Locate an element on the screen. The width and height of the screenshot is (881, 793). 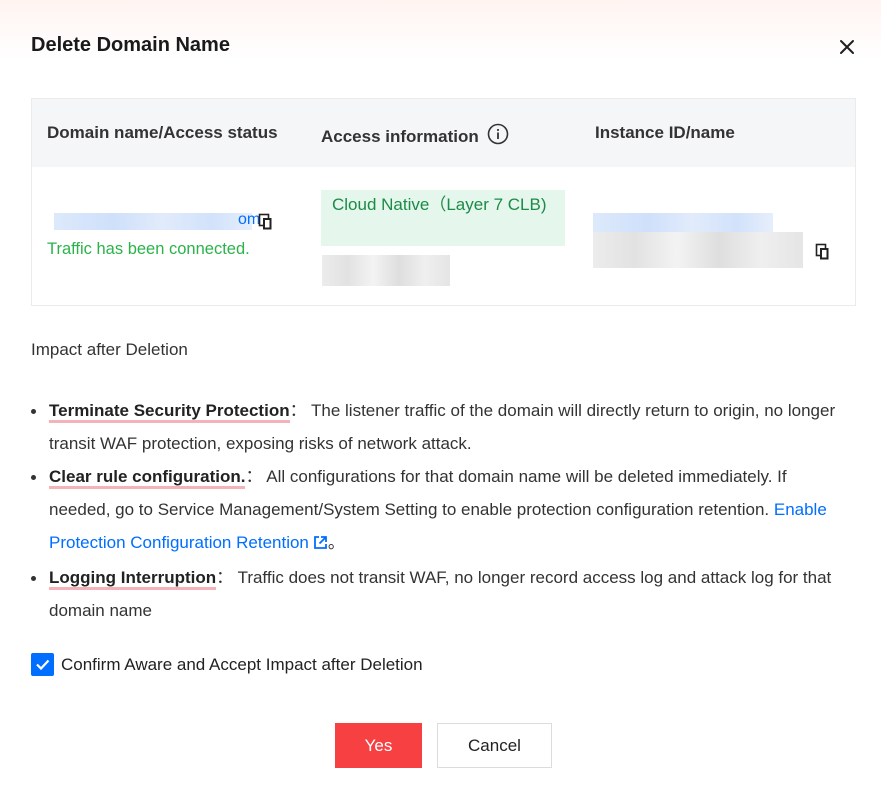
impact-term: Terminate Security Protection is located at coordinates (169, 412).